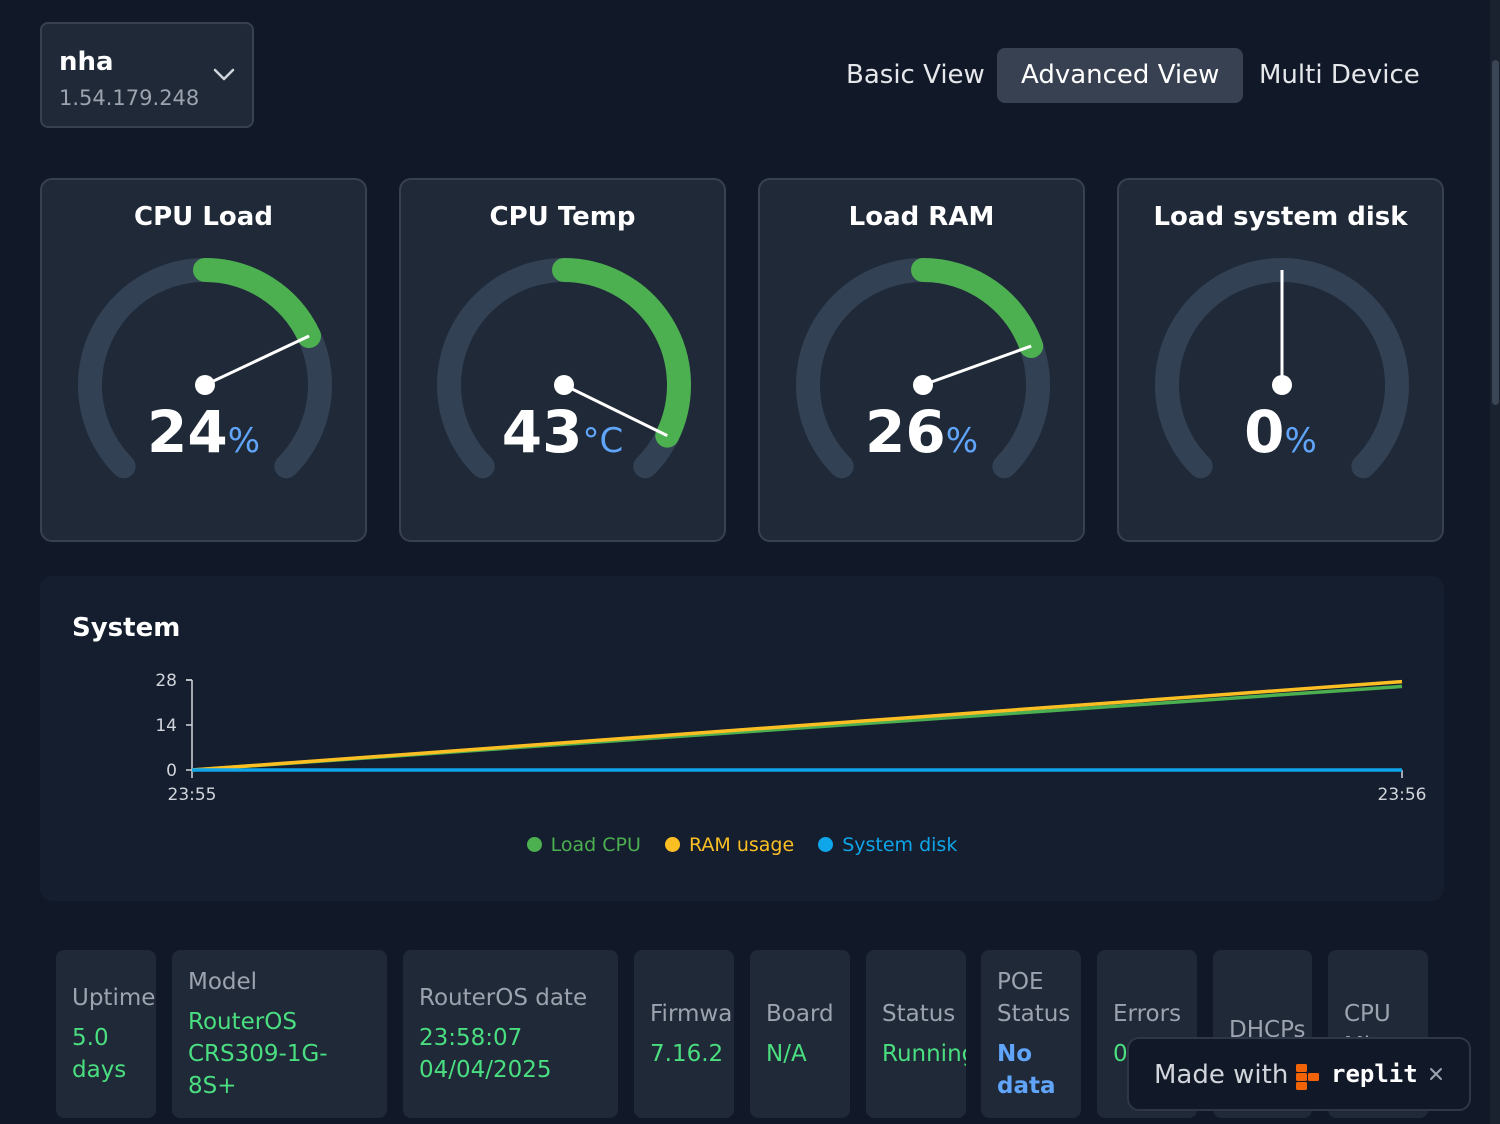 This screenshot has height=1124, width=1500. Describe the element at coordinates (916, 1034) in the screenshot. I see `info-card-status: Status Running` at that location.